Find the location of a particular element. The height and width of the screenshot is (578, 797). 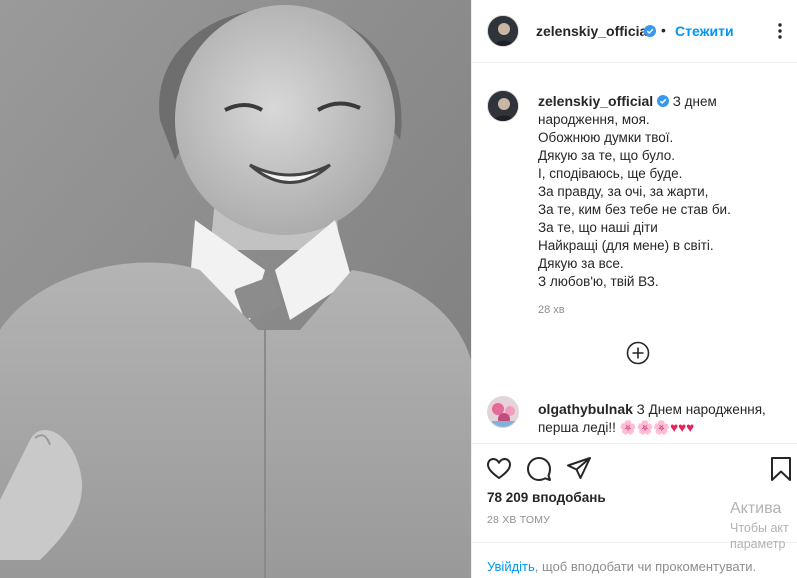

plus-circle-icon is located at coordinates (638, 353).